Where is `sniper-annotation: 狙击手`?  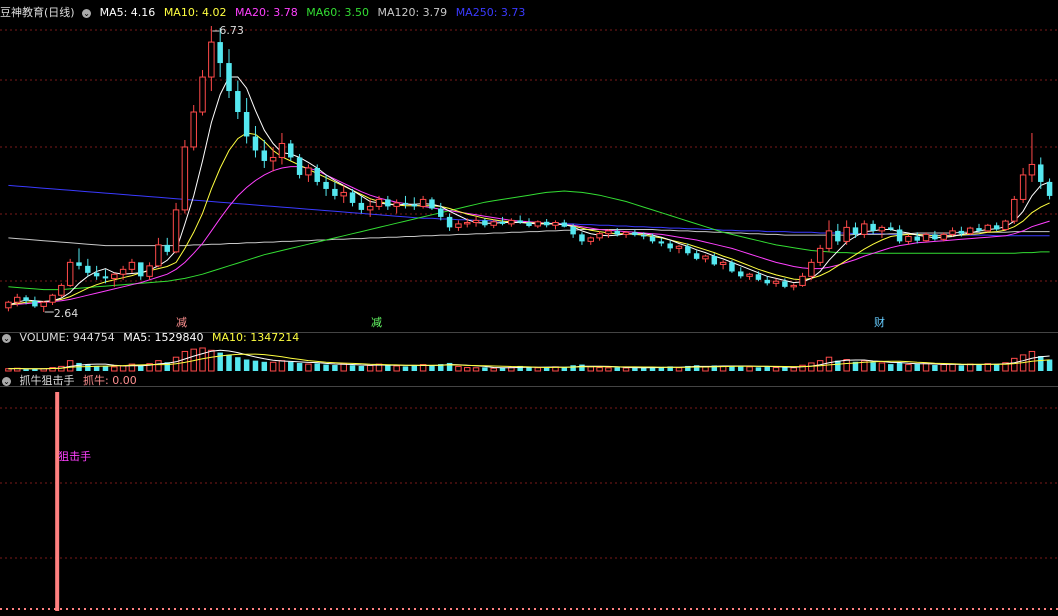
sniper-annotation: 狙击手 is located at coordinates (75, 456).